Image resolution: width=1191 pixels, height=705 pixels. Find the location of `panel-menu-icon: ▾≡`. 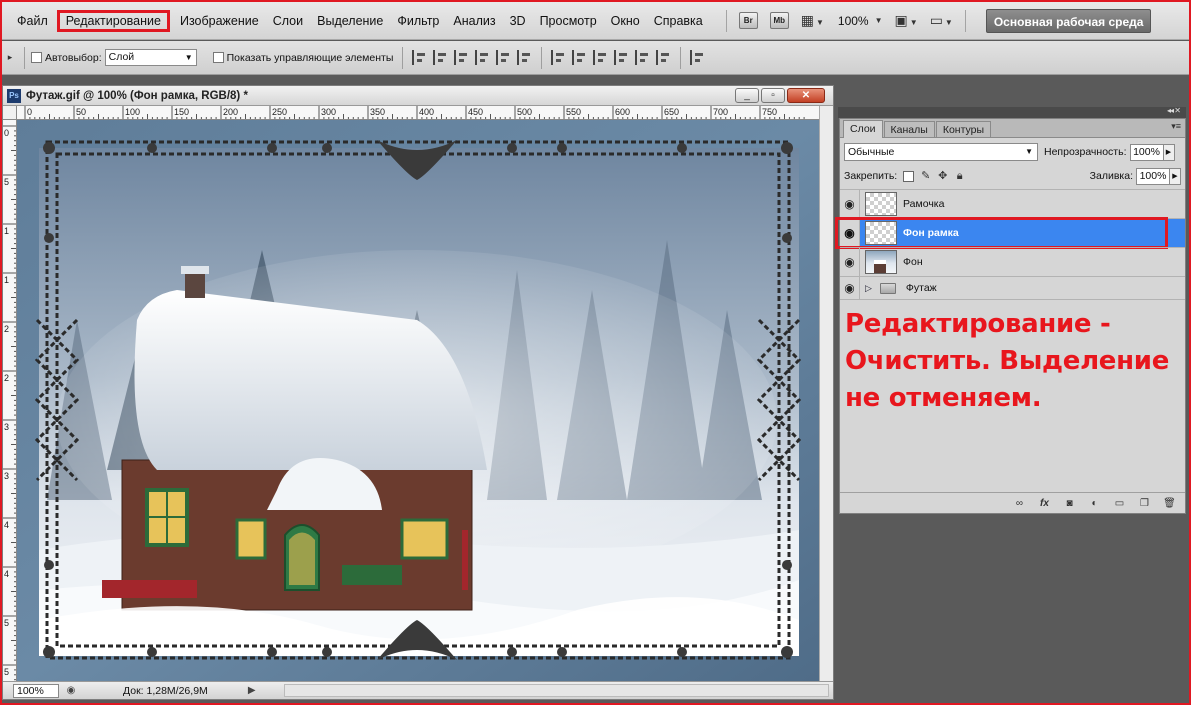

panel-menu-icon: ▾≡ is located at coordinates (1176, 126).